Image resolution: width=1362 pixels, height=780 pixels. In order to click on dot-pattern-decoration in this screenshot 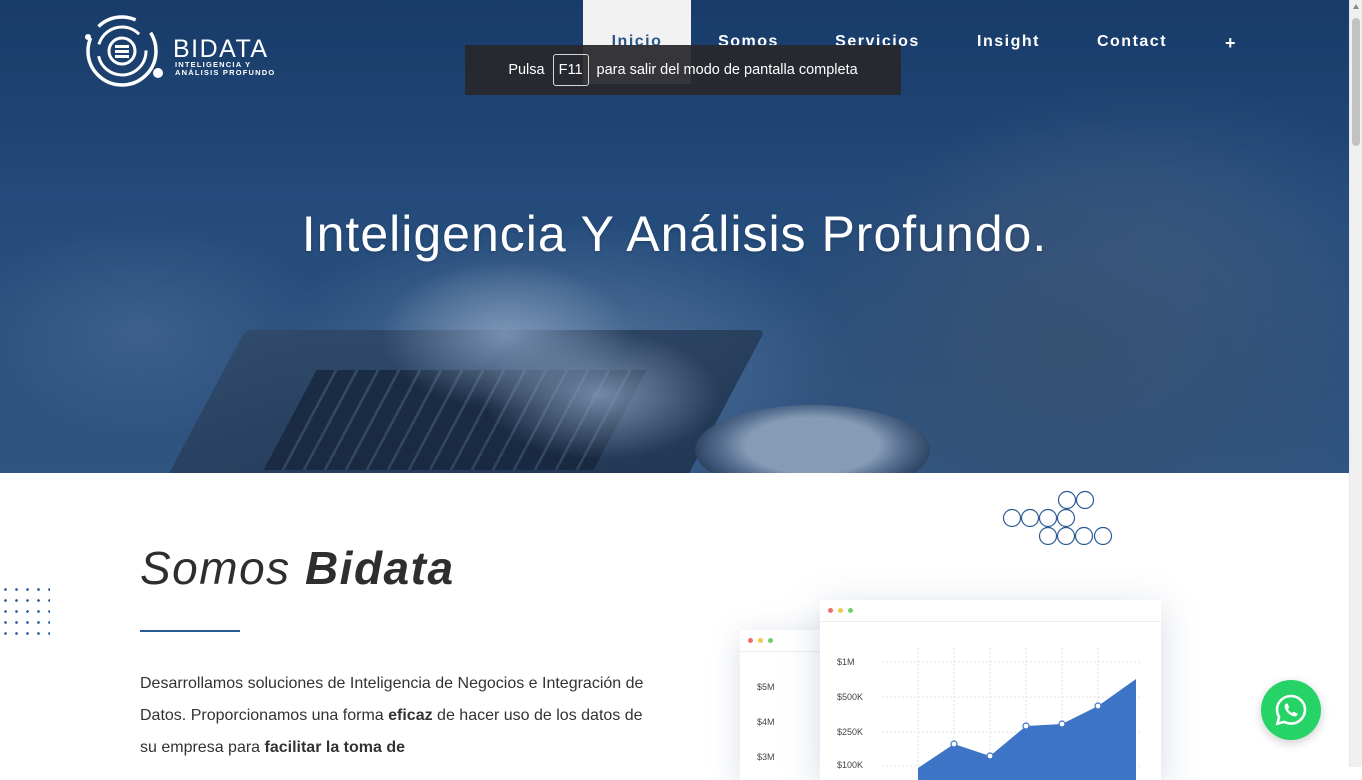, I will do `click(25, 610)`.